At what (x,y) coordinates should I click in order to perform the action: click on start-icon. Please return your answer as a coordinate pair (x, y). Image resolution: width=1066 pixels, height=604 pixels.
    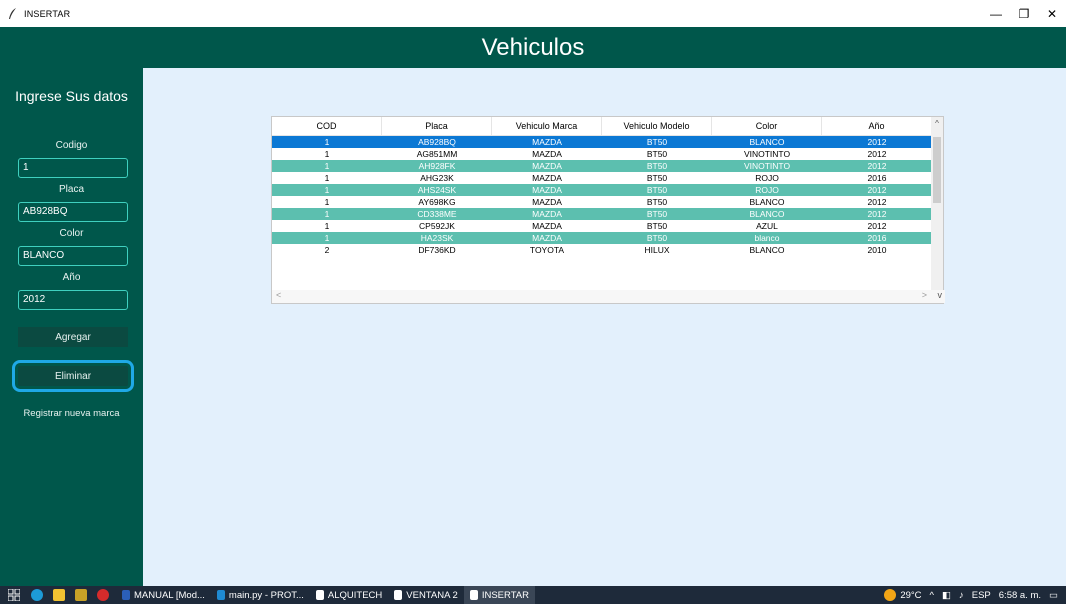
    Looking at the image, I should click on (14, 595).